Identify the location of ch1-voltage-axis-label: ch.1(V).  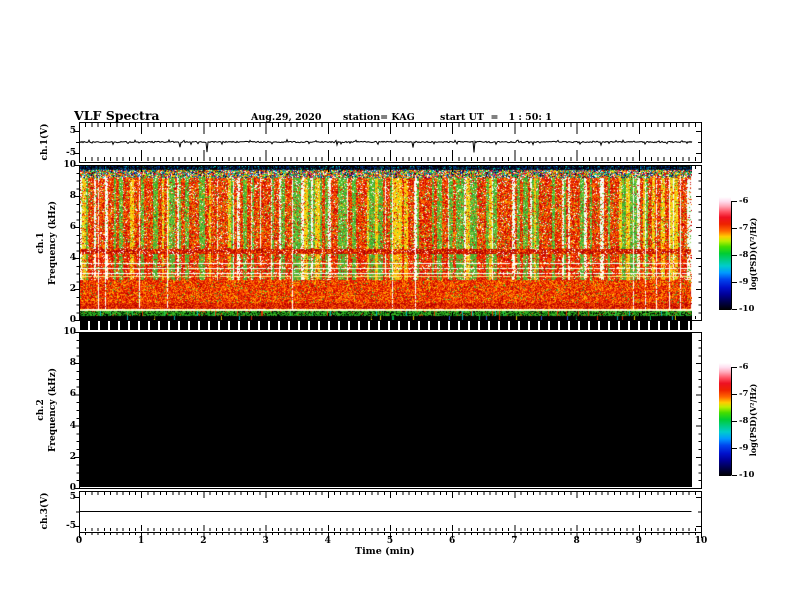
(45, 142).